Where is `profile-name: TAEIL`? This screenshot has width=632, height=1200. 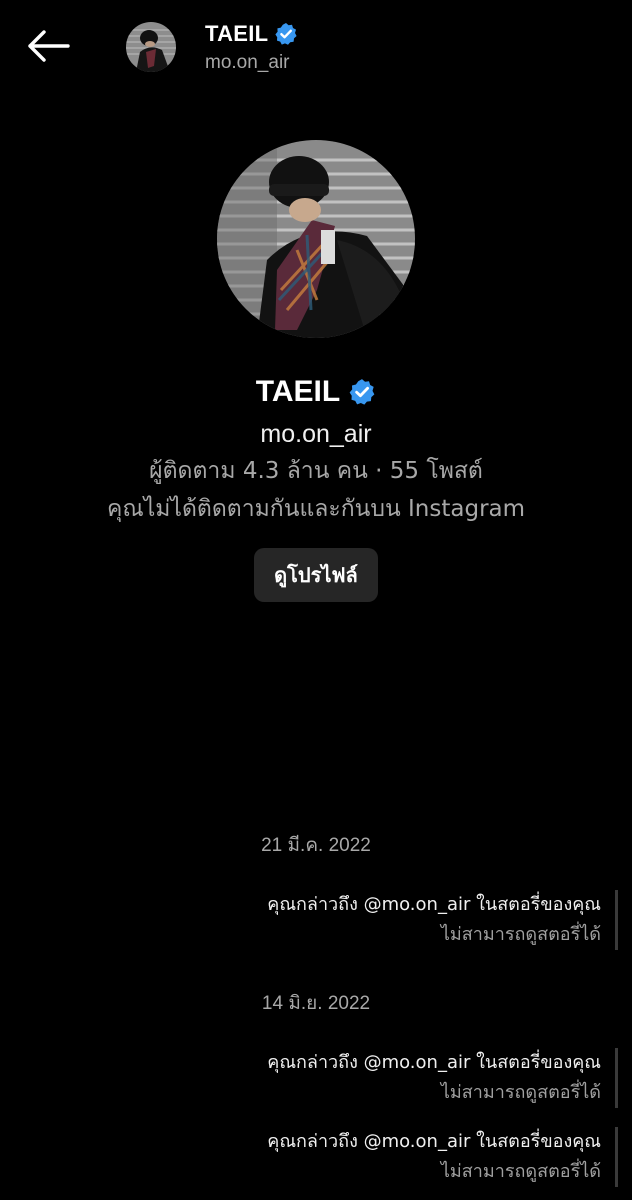
profile-name: TAEIL is located at coordinates (298, 391).